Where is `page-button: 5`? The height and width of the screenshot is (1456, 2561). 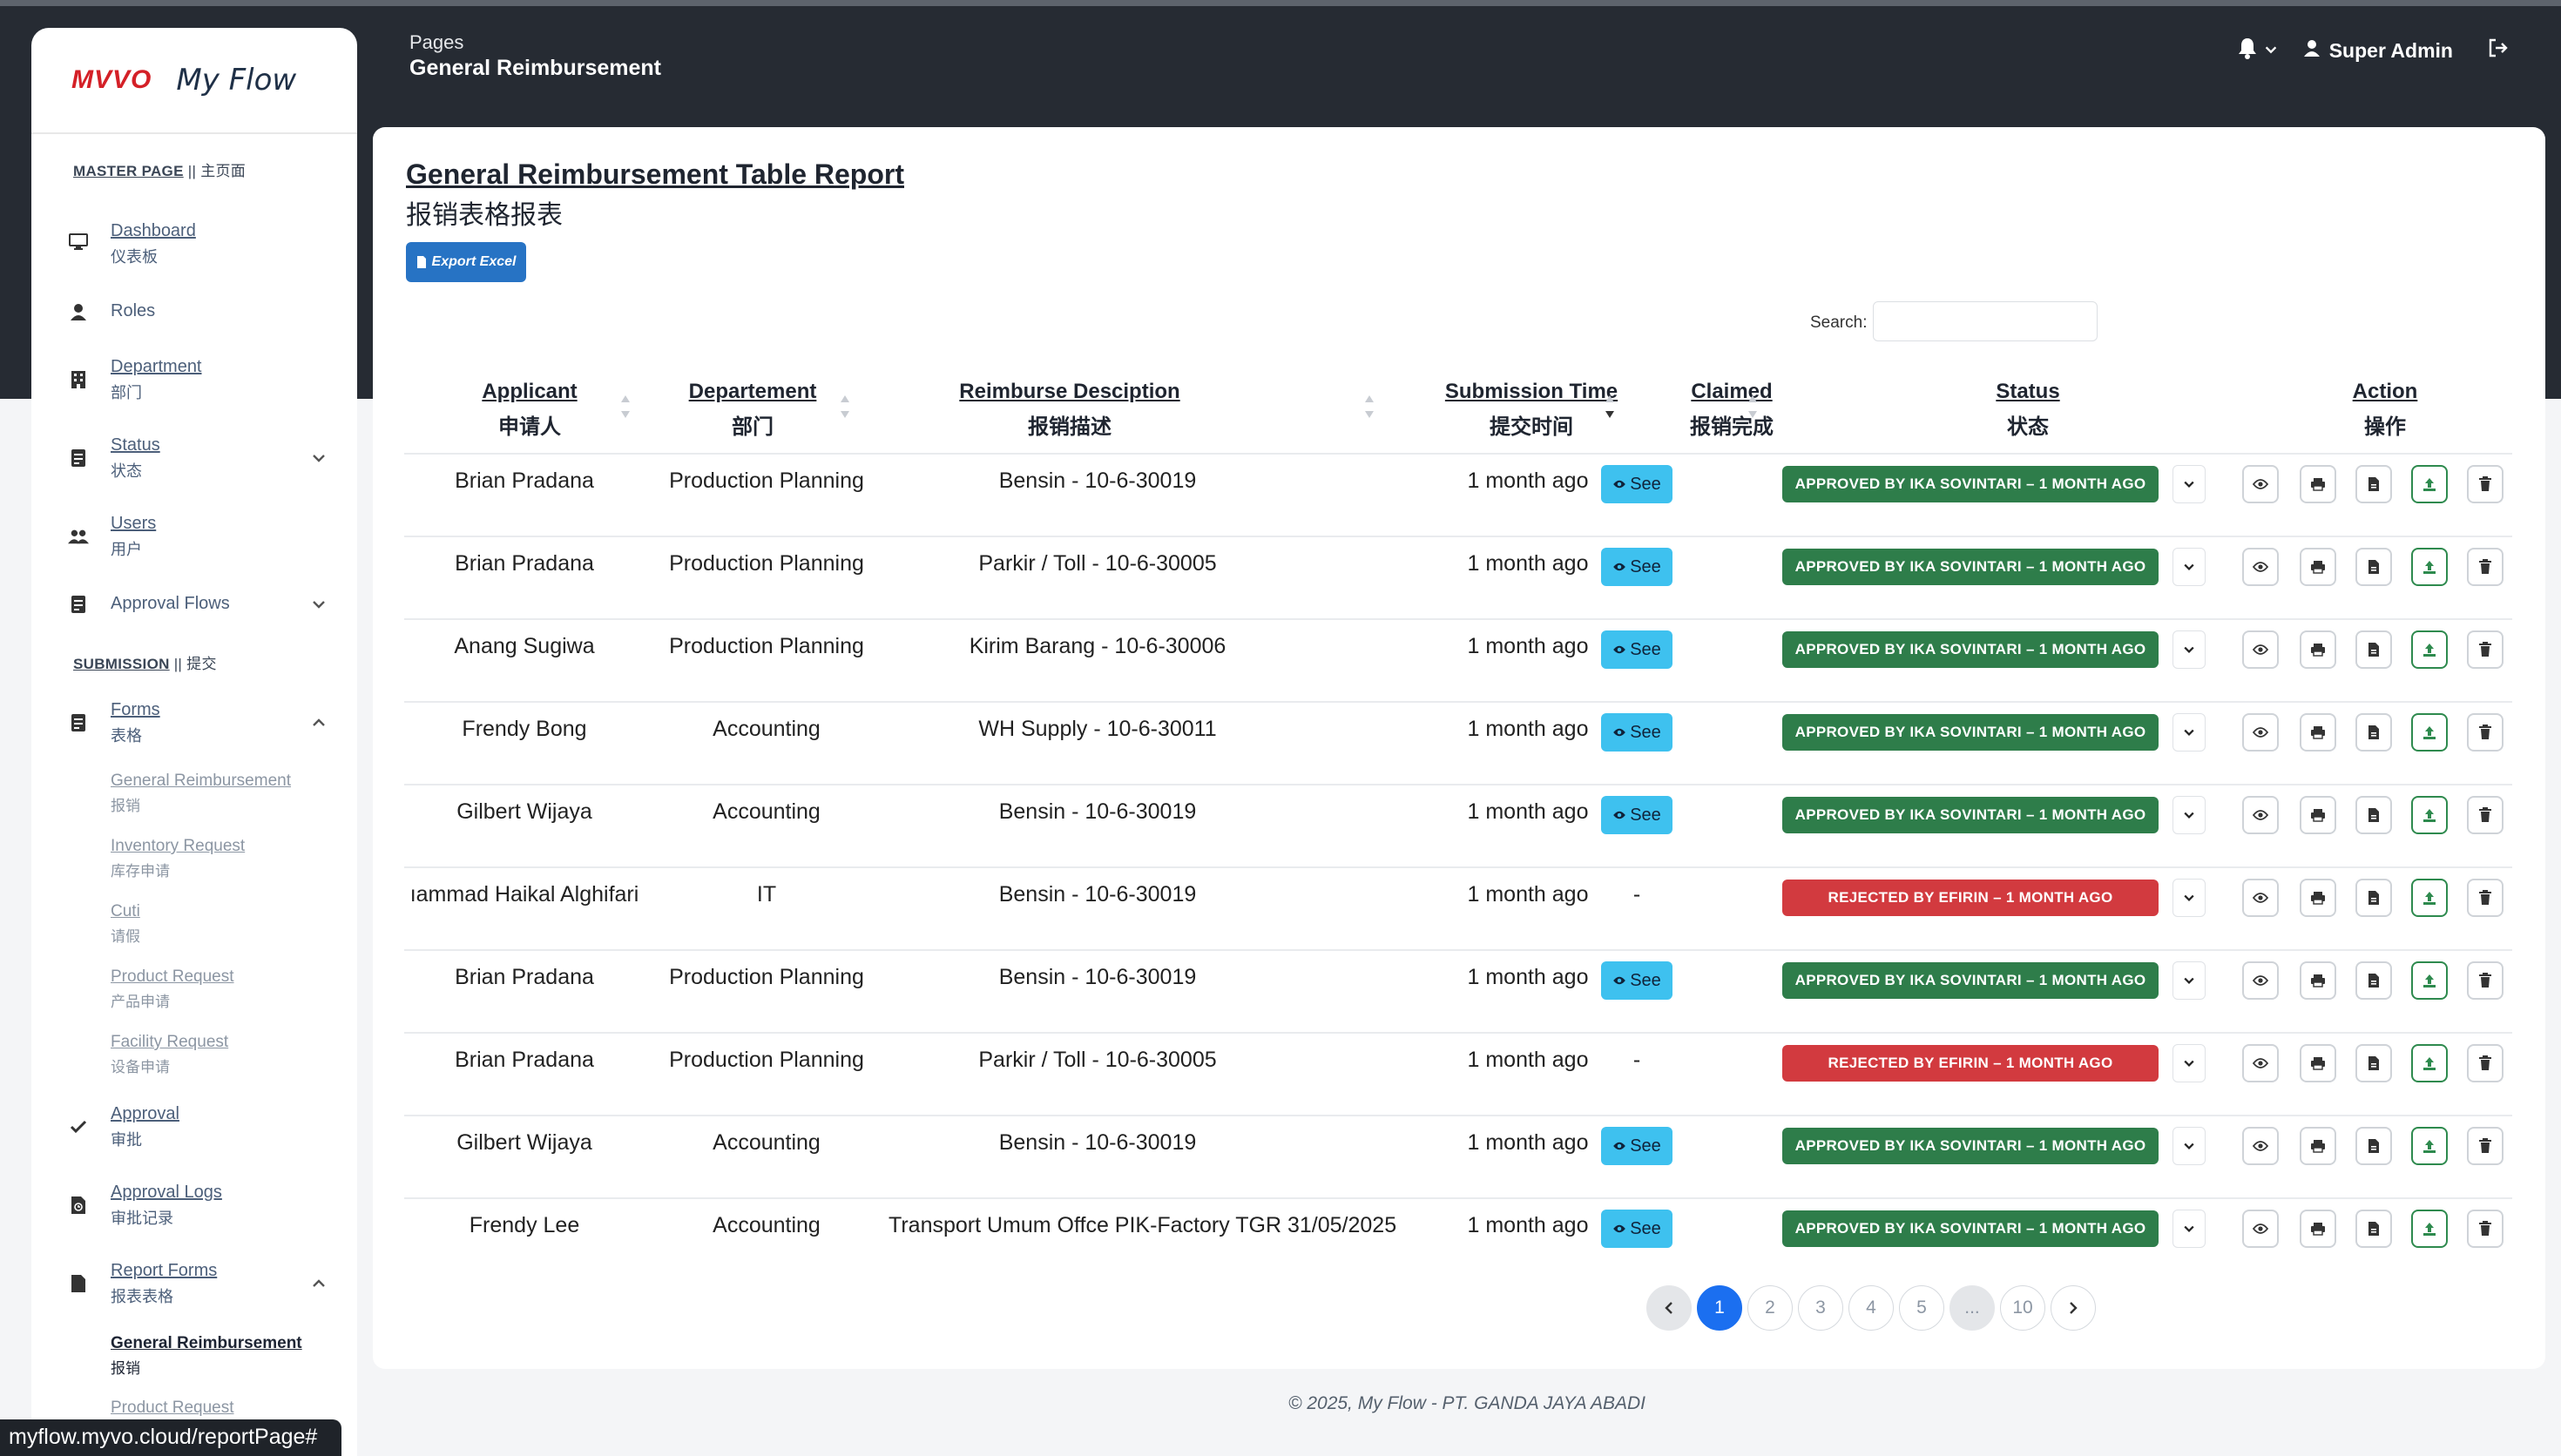 page-button: 5 is located at coordinates (1921, 1308).